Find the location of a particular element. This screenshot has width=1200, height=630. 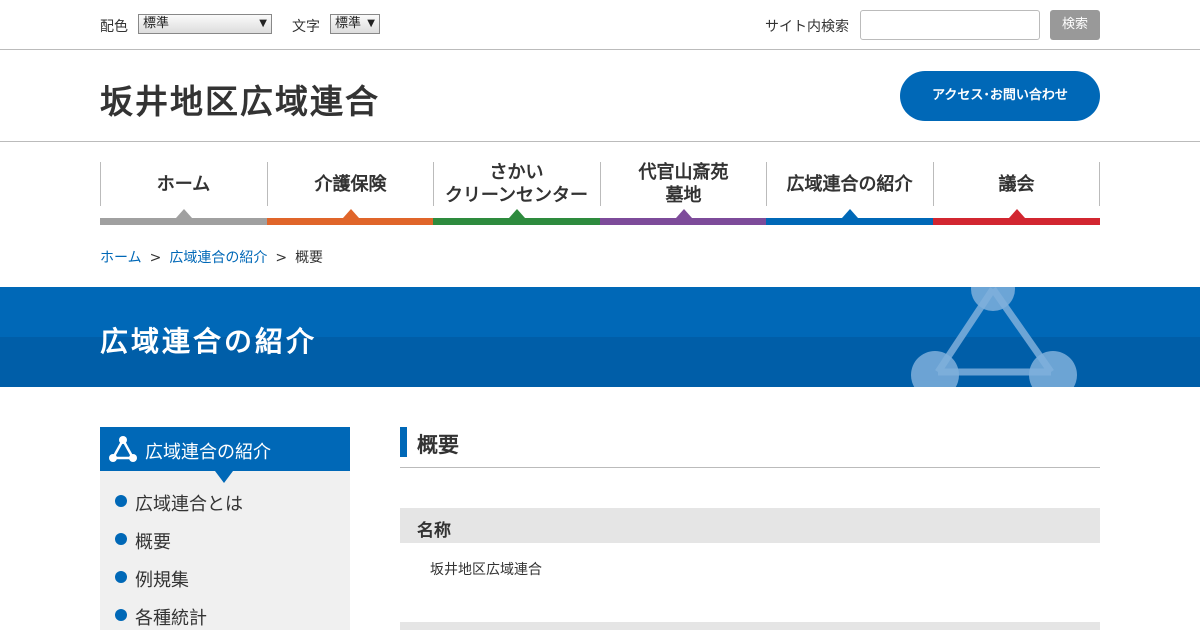

sidebar-title: 広域連合の紹介 is located at coordinates (208, 452).